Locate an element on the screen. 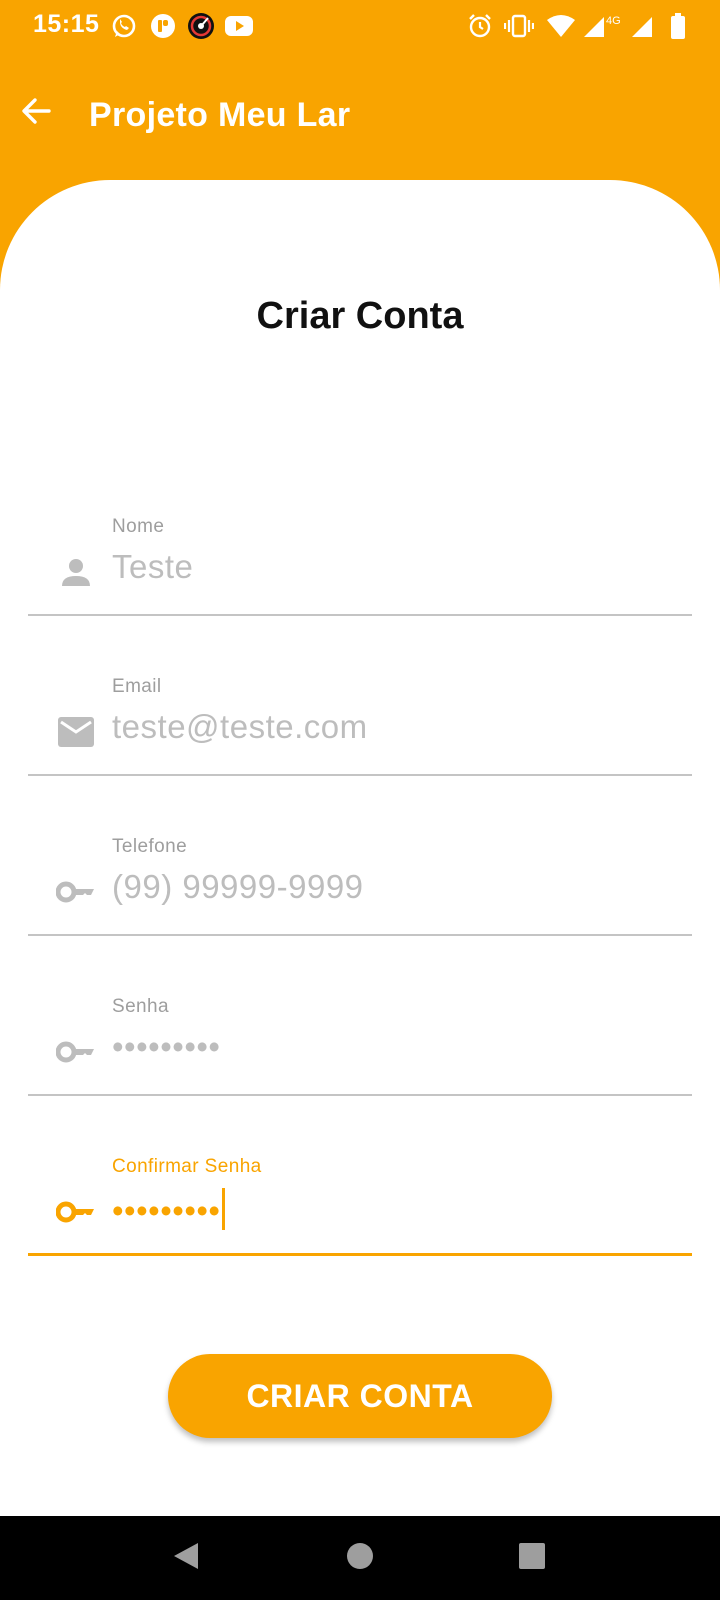  nav-home-button is located at coordinates (360, 1558).